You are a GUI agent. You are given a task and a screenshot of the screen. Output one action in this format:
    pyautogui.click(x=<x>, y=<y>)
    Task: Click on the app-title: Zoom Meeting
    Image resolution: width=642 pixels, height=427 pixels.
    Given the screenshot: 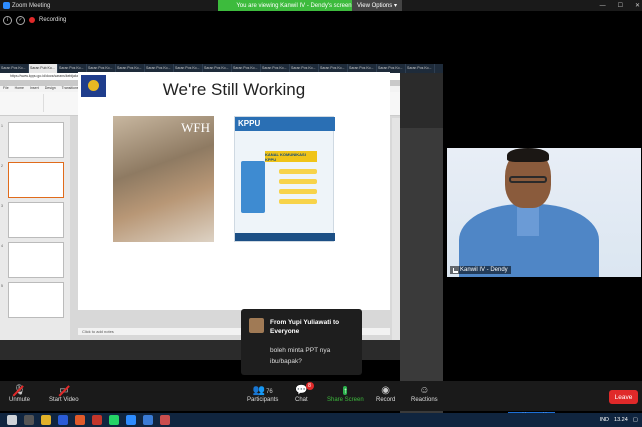 What is the action you would take?
    pyautogui.click(x=26, y=5)
    